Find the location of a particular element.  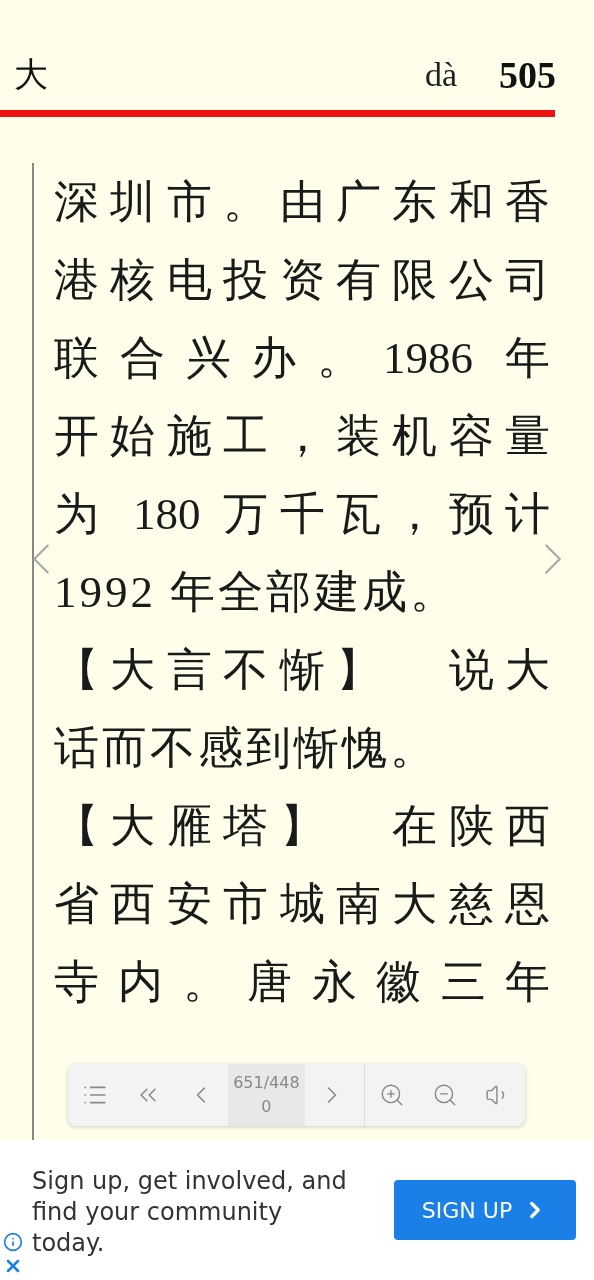

text-line: 为 180 万千瓦，预计 is located at coordinates (302, 514).